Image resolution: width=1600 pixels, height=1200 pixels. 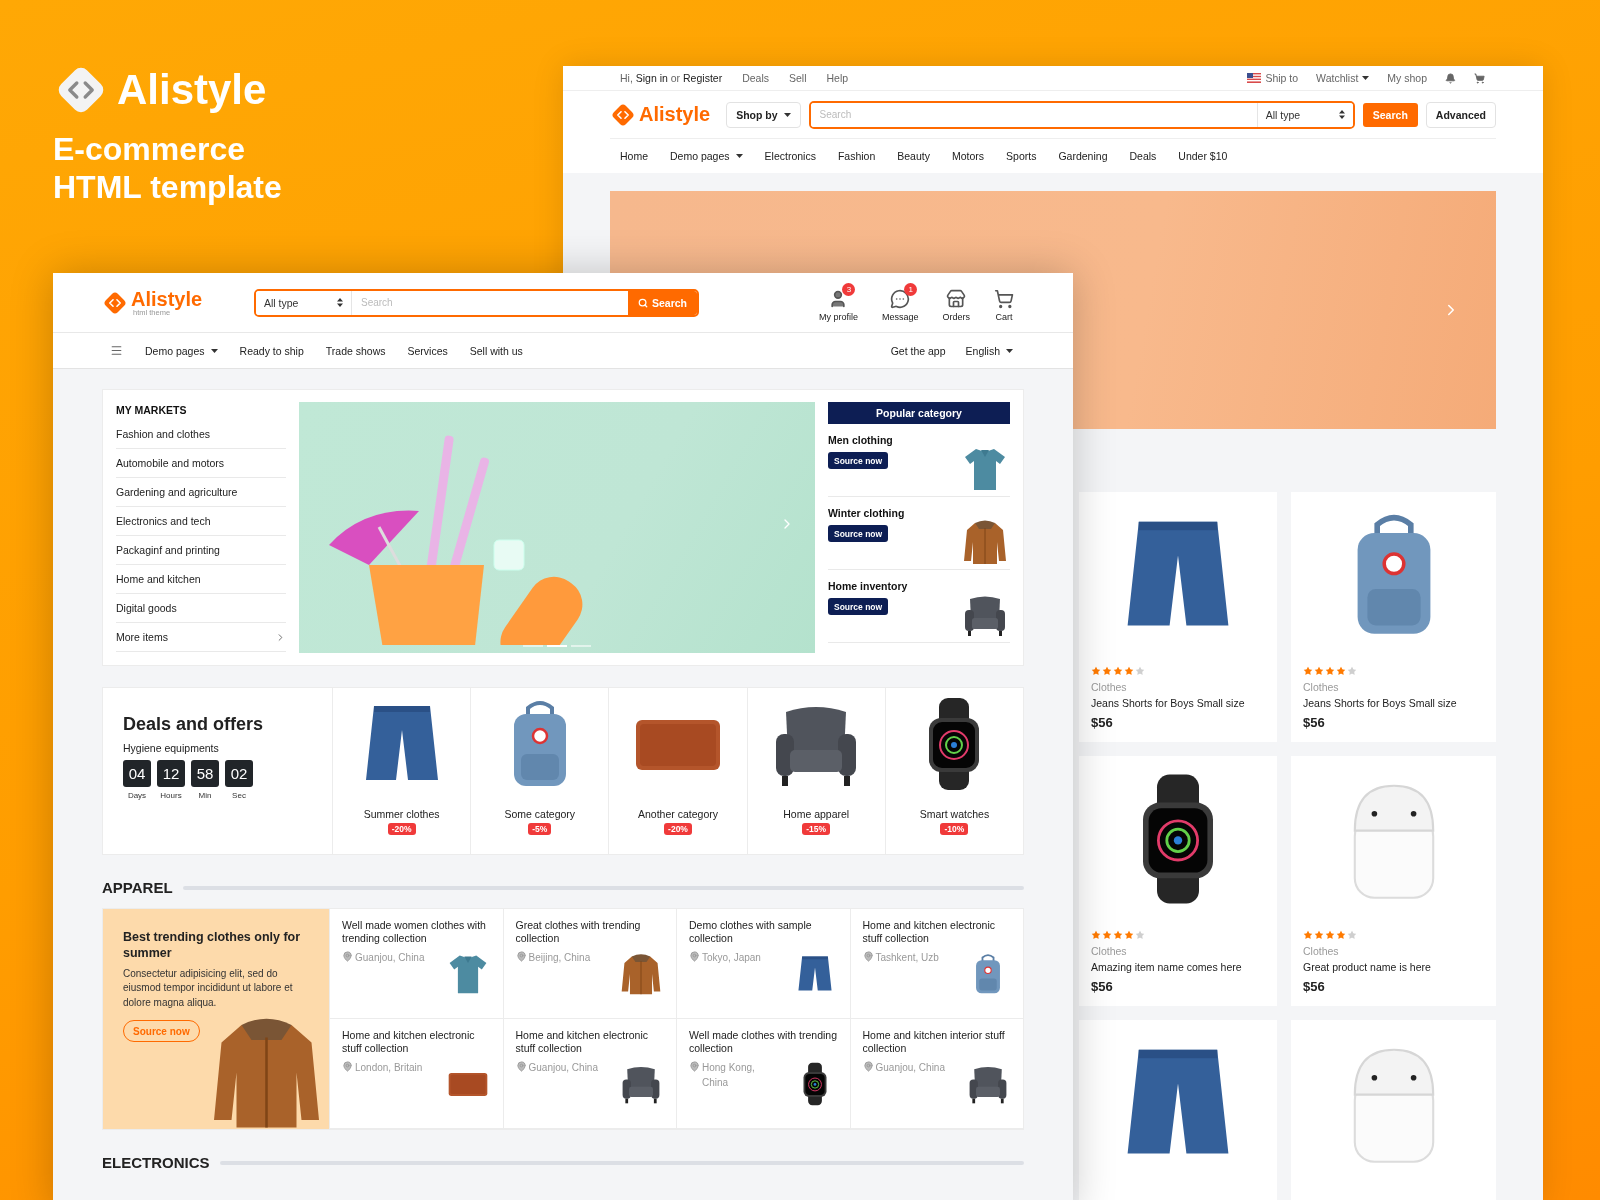 What do you see at coordinates (152, 409) in the screenshot?
I see `markets-title: MY MARKETS` at bounding box center [152, 409].